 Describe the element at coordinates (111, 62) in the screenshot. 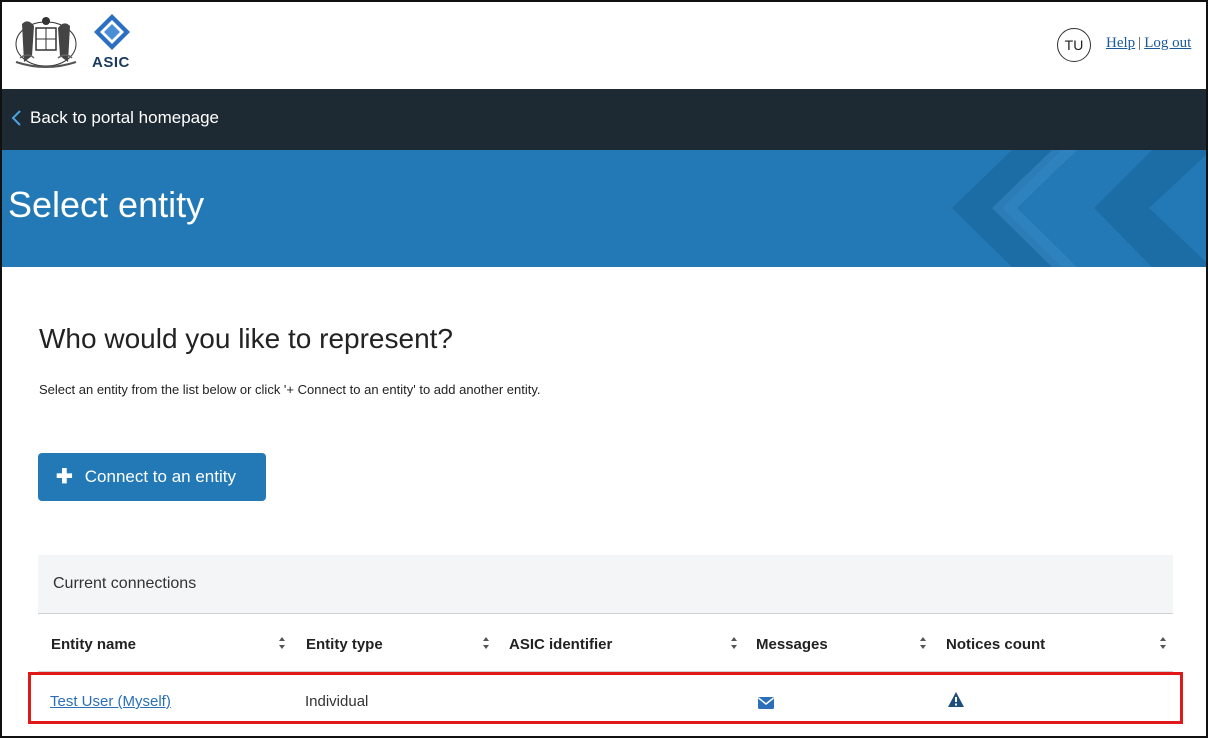

I see `asic-brand-text: ASIC` at that location.